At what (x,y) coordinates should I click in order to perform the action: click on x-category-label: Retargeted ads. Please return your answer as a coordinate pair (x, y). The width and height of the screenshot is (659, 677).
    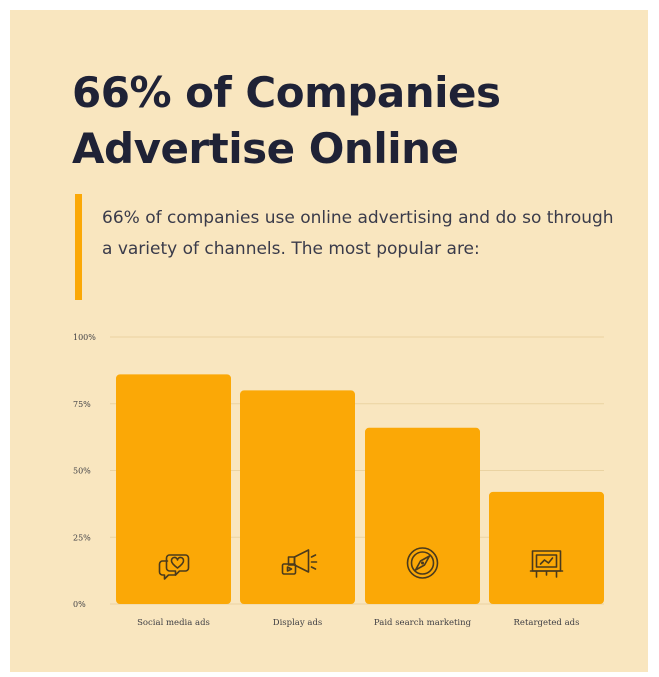
    Looking at the image, I should click on (547, 623).